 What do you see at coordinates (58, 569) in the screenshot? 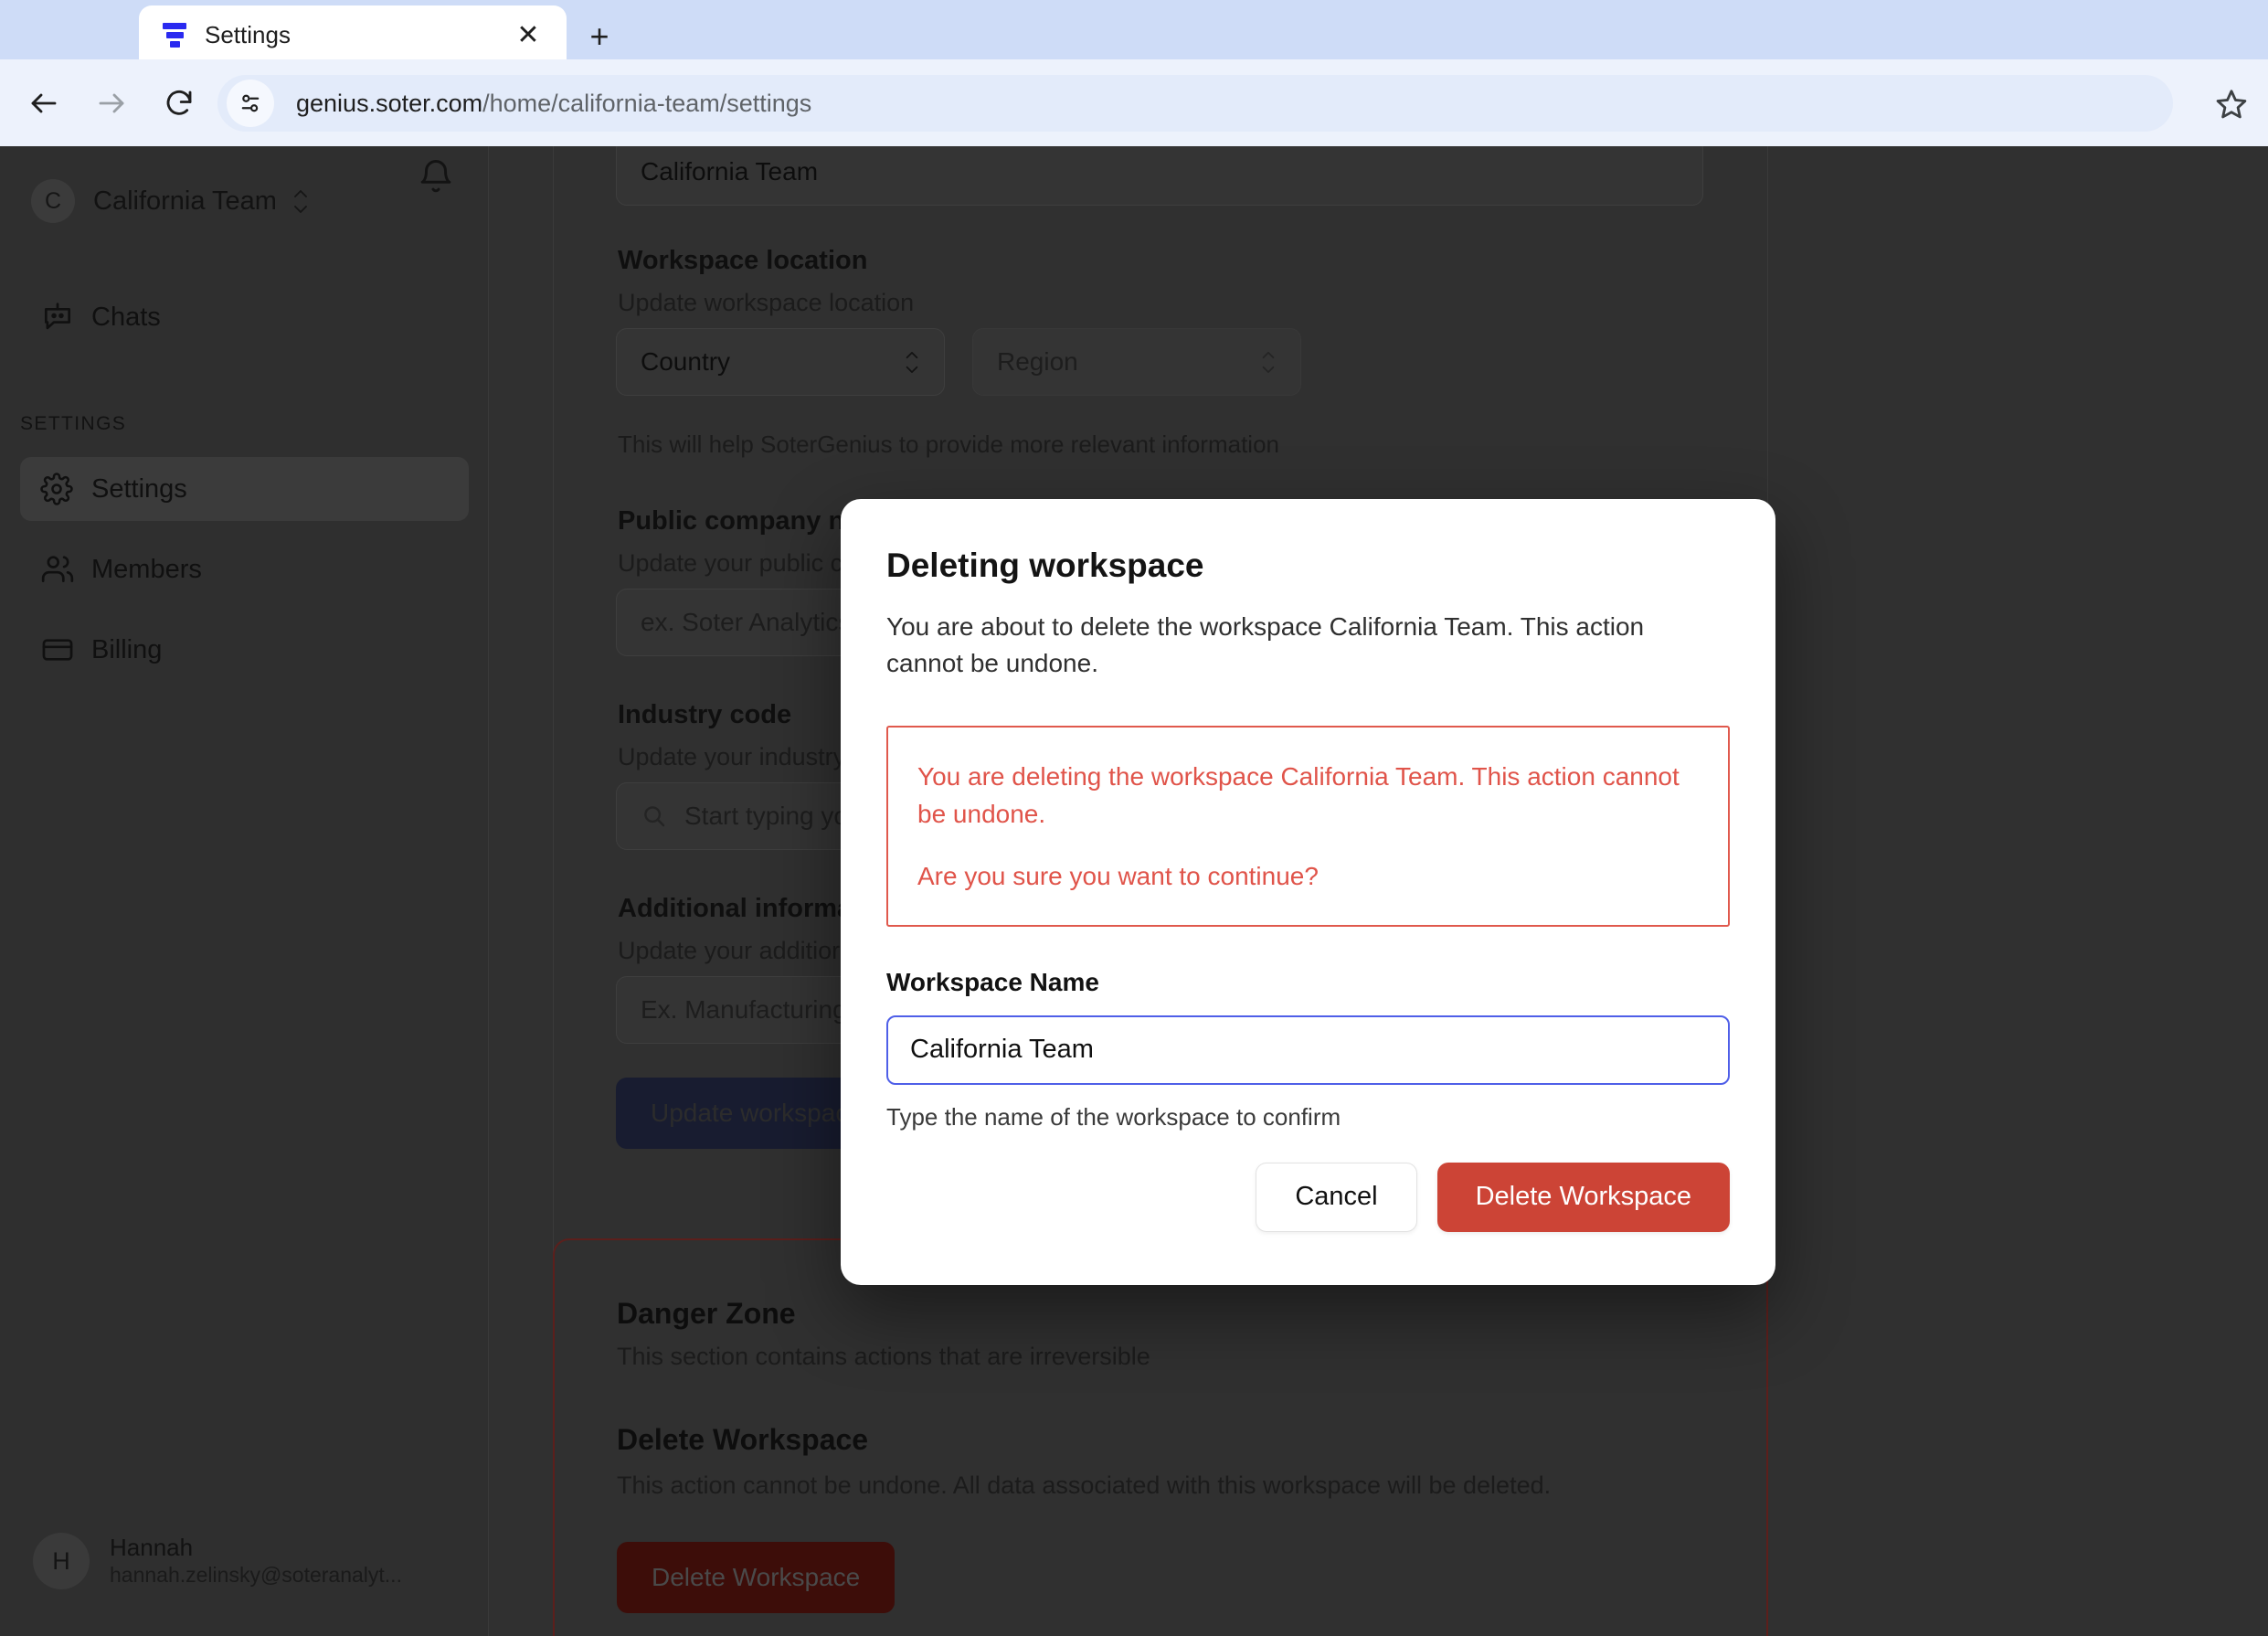
I see `users-icon` at bounding box center [58, 569].